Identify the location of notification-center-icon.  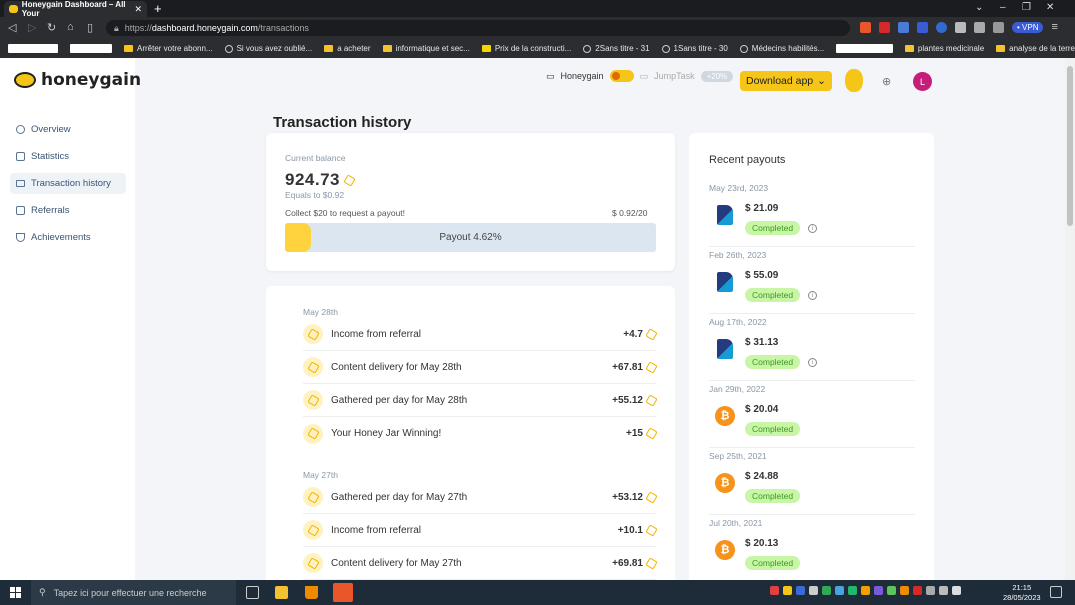
(1056, 592).